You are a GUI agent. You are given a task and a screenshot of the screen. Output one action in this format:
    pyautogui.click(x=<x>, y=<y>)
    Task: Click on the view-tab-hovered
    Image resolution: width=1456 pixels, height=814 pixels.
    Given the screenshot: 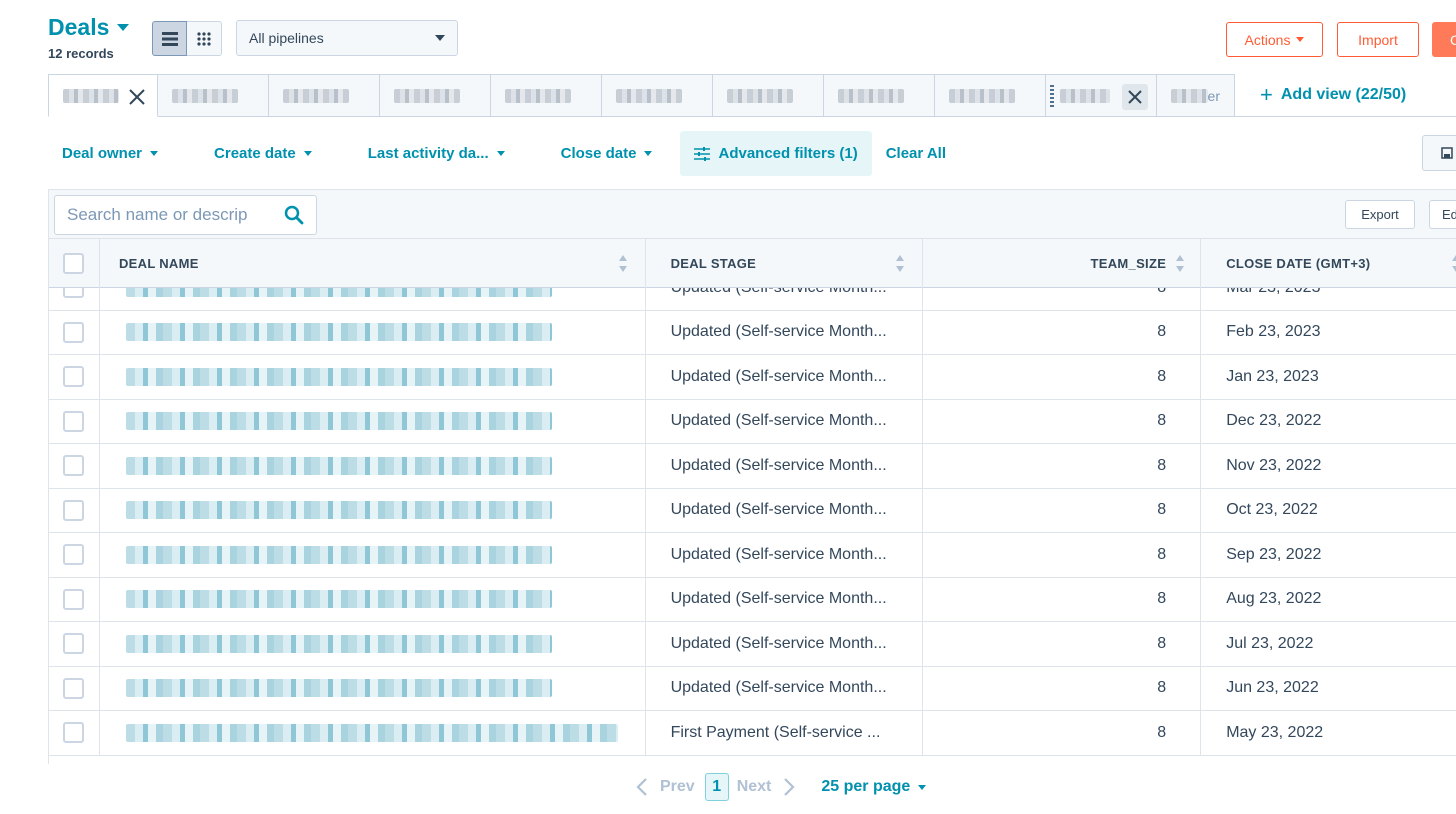 What is the action you would take?
    pyautogui.click(x=1101, y=95)
    